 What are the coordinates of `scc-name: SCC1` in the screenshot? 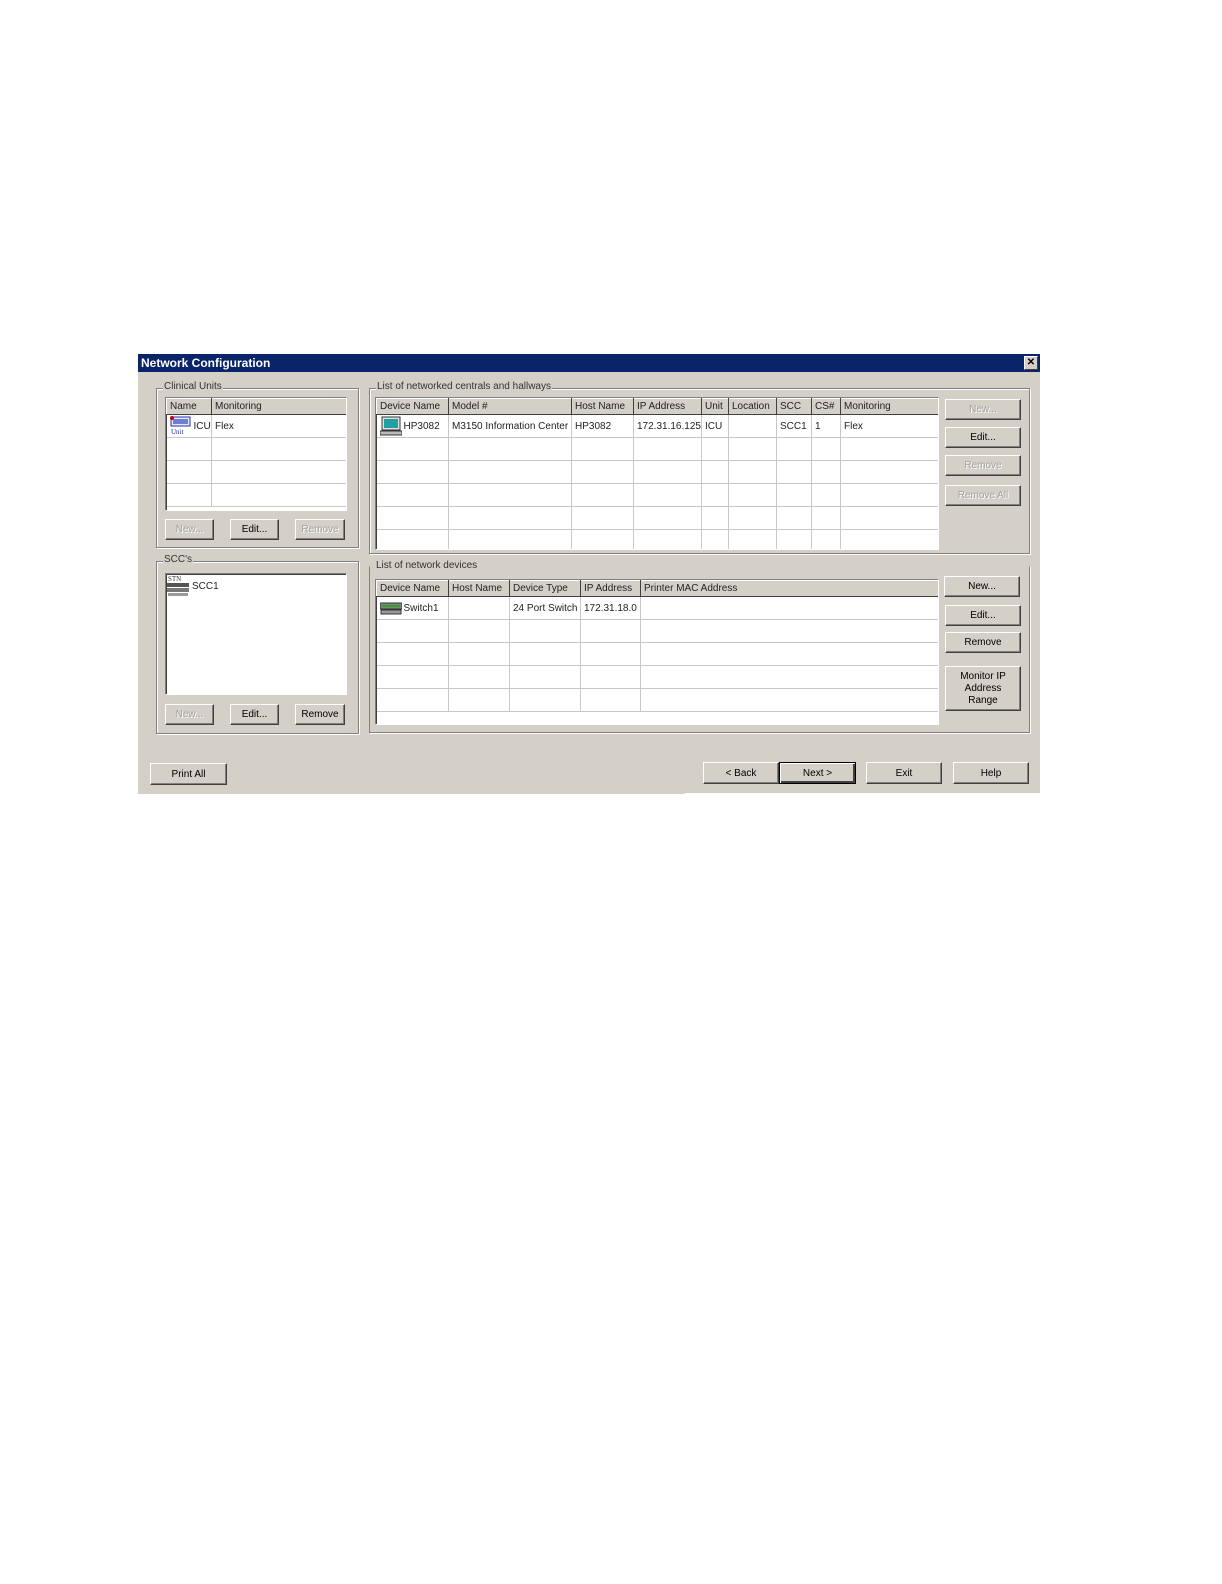 It's located at (205, 586).